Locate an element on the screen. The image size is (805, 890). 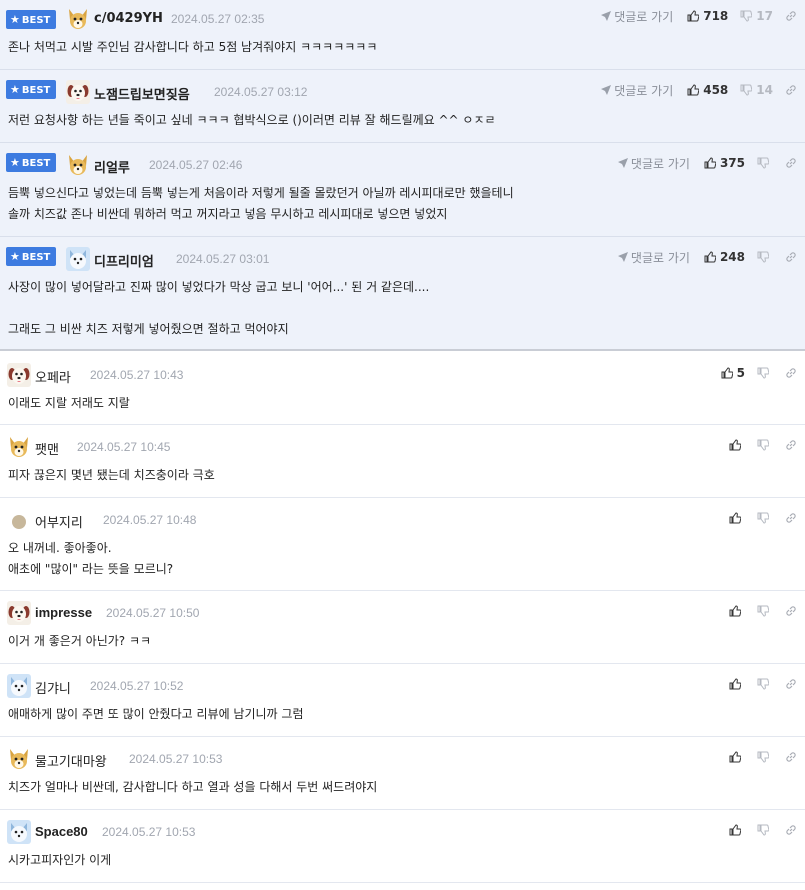
comment-date: 2024.05.27 10:53 is located at coordinates (176, 759).